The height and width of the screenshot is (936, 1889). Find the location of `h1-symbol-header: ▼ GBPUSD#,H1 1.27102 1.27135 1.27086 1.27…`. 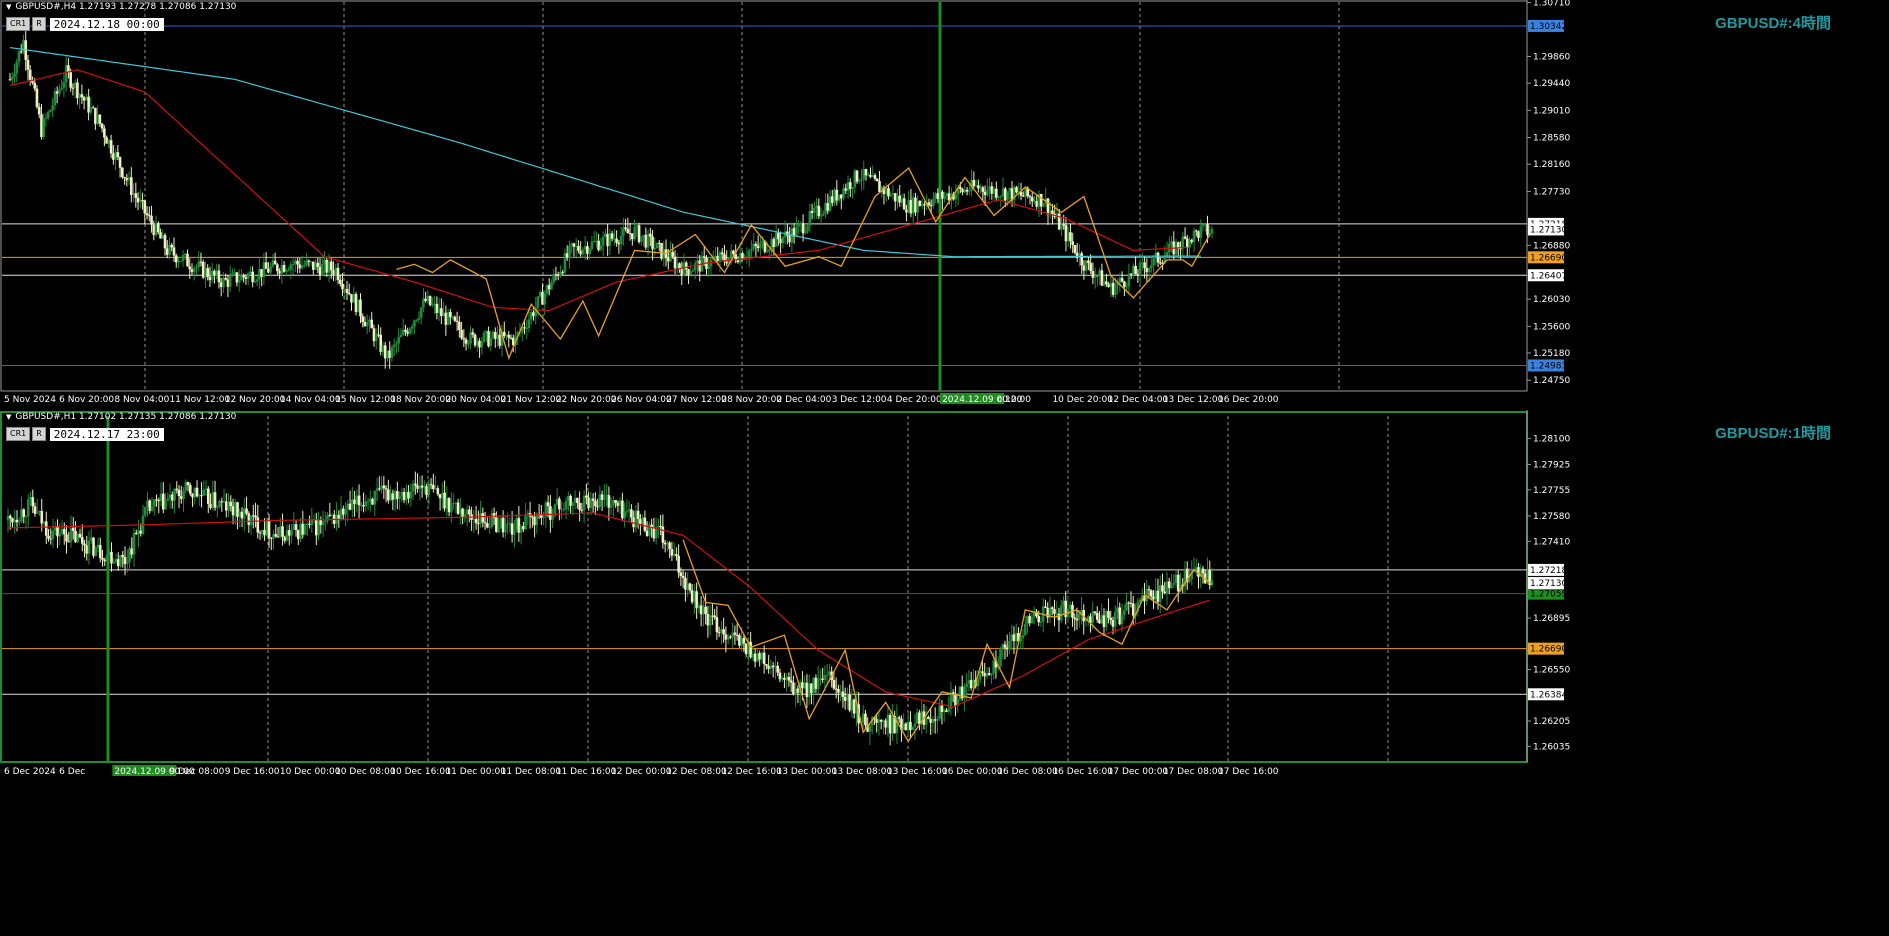

h1-symbol-header: ▼ GBPUSD#,H1 1.27102 1.27135 1.27086 1.27… is located at coordinates (121, 417).